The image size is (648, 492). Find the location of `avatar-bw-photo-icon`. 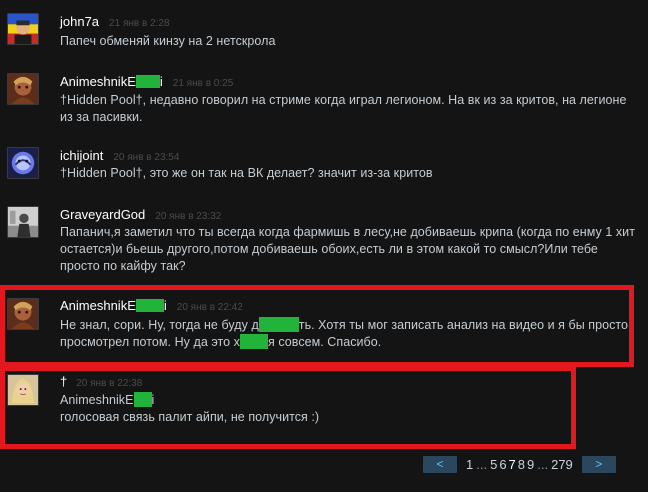

avatar-bw-photo-icon is located at coordinates (23, 222).